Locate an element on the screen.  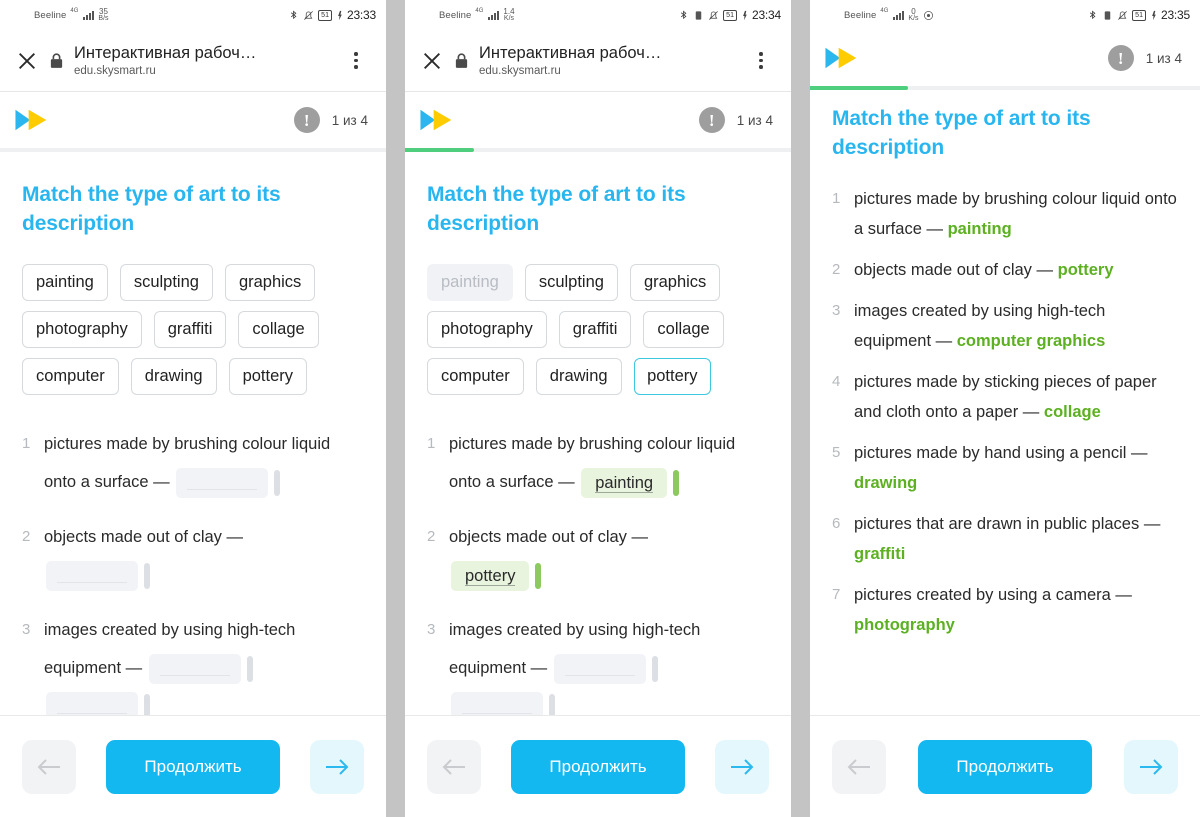
arrow-right-icon is located at coordinates (337, 766).